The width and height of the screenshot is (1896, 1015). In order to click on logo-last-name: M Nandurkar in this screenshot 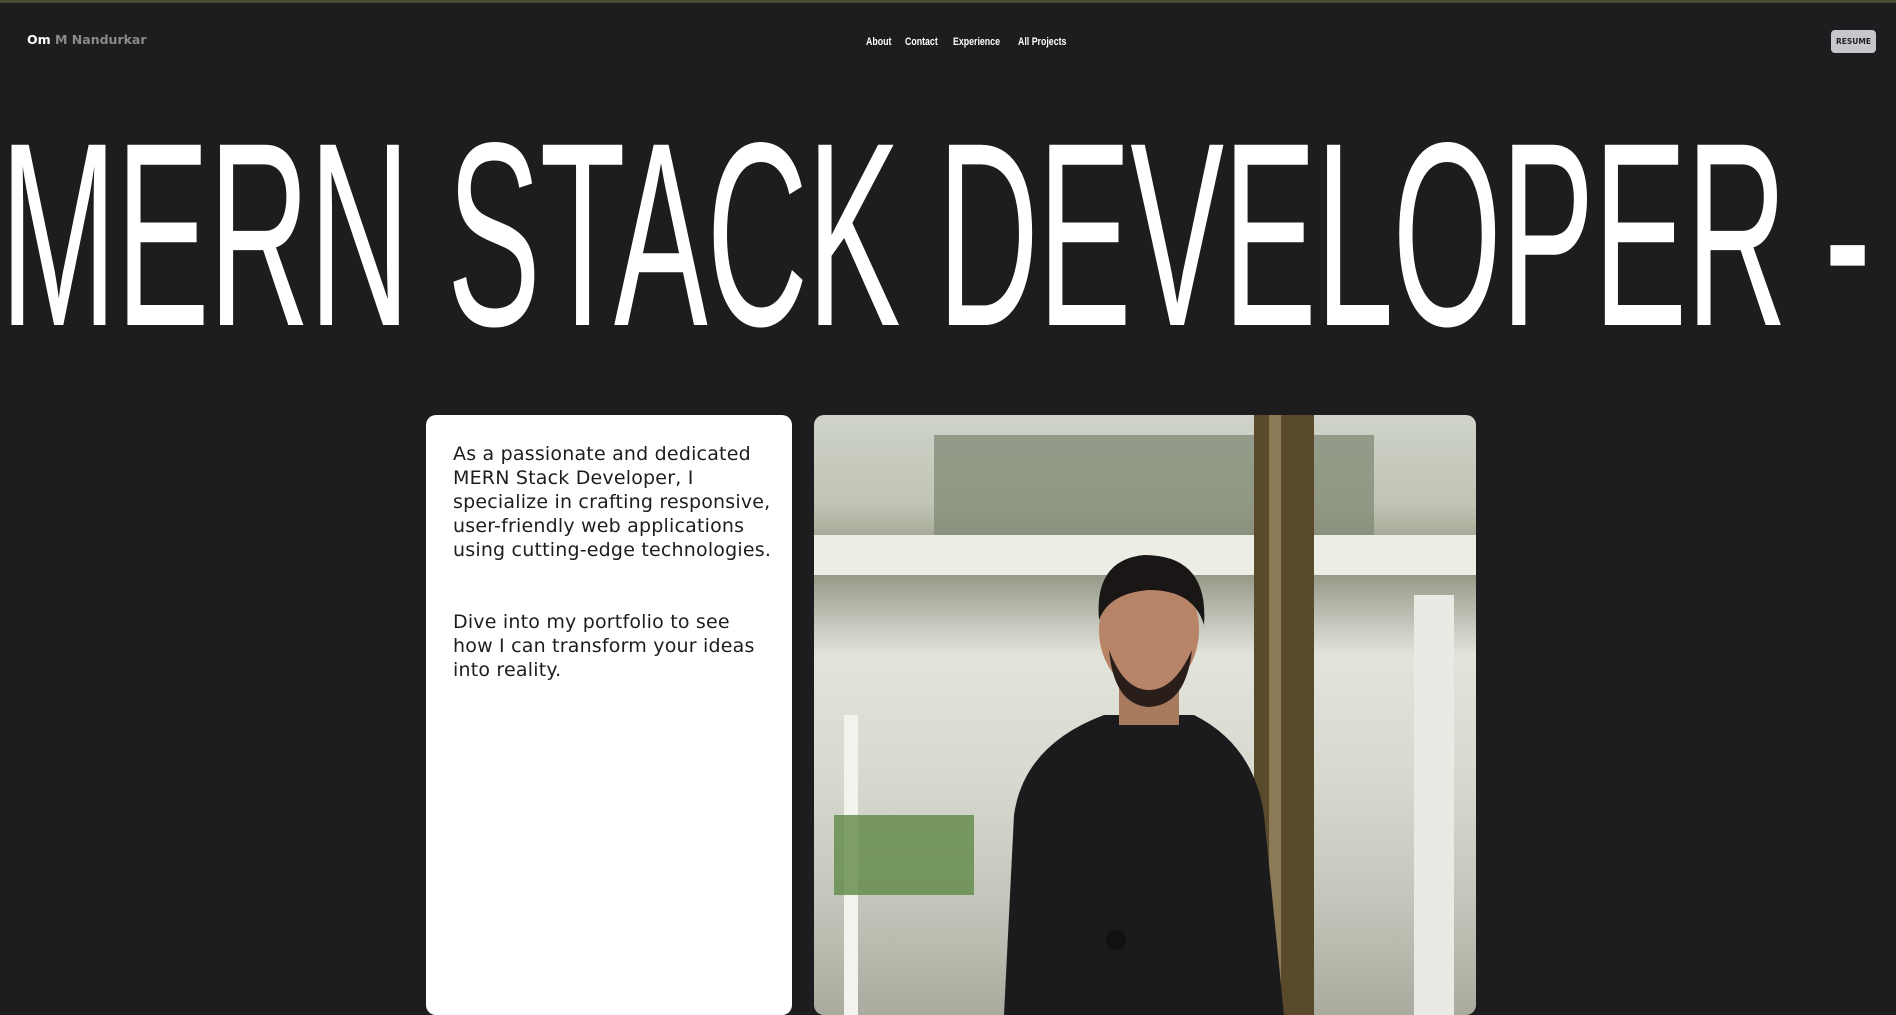, I will do `click(101, 39)`.